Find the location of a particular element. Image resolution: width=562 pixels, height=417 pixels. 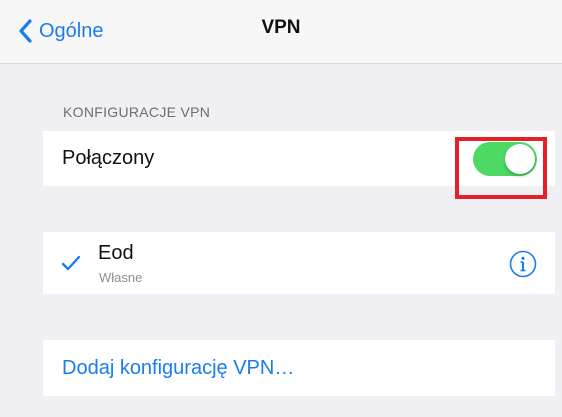

info-circle-icon is located at coordinates (523, 264).